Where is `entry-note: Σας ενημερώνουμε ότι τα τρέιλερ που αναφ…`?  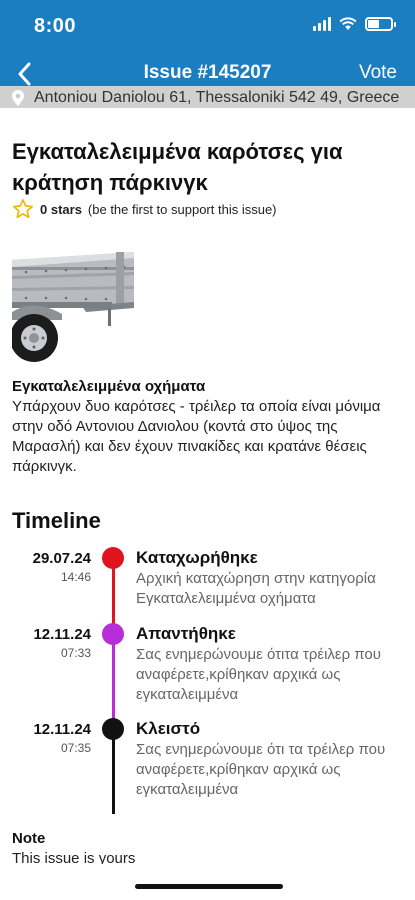 entry-note: Σας ενημερώνουμε ότι τα τρέιλερ που αναφ… is located at coordinates (261, 769).